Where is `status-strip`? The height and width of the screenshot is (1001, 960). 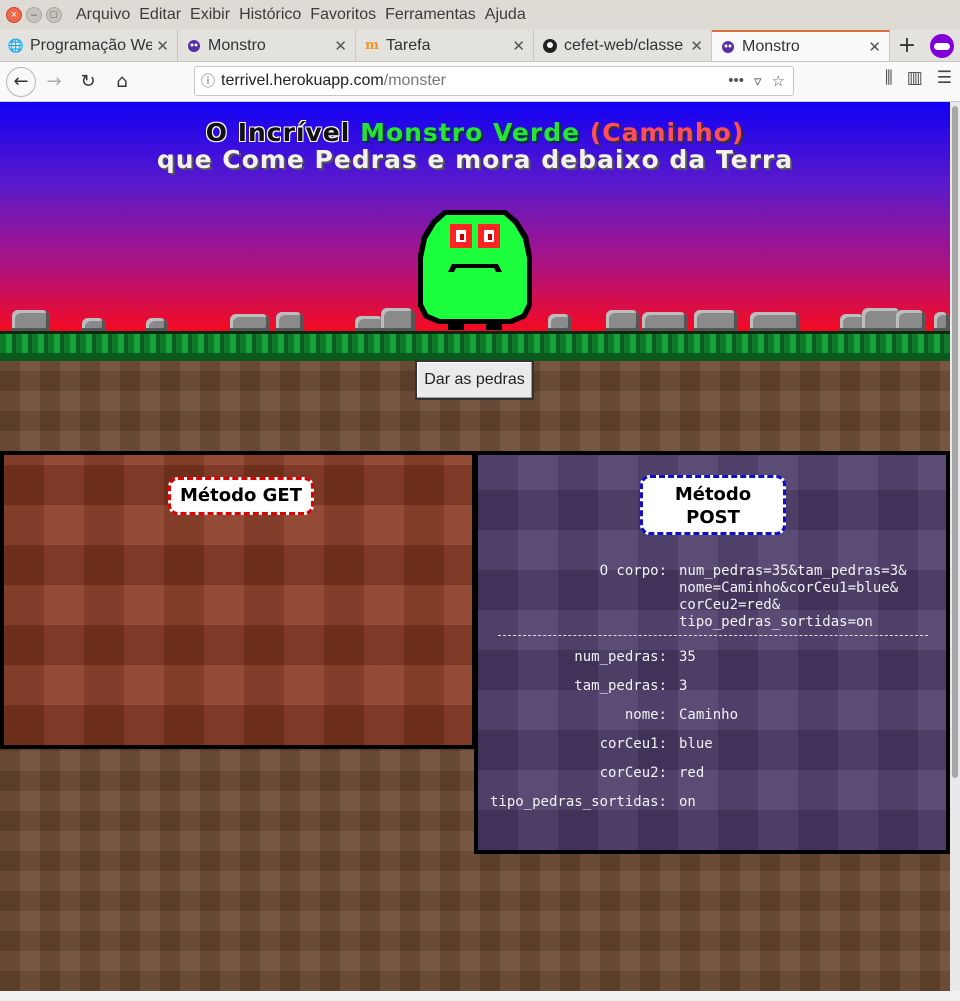
status-strip is located at coordinates (480, 996).